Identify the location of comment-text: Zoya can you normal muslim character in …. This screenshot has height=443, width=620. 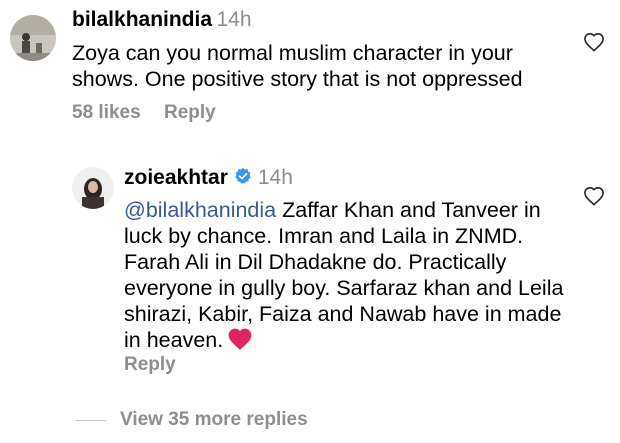
(297, 66).